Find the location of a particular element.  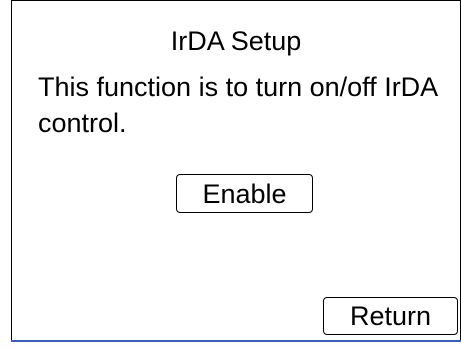

enable-button: Enable is located at coordinates (244, 193).